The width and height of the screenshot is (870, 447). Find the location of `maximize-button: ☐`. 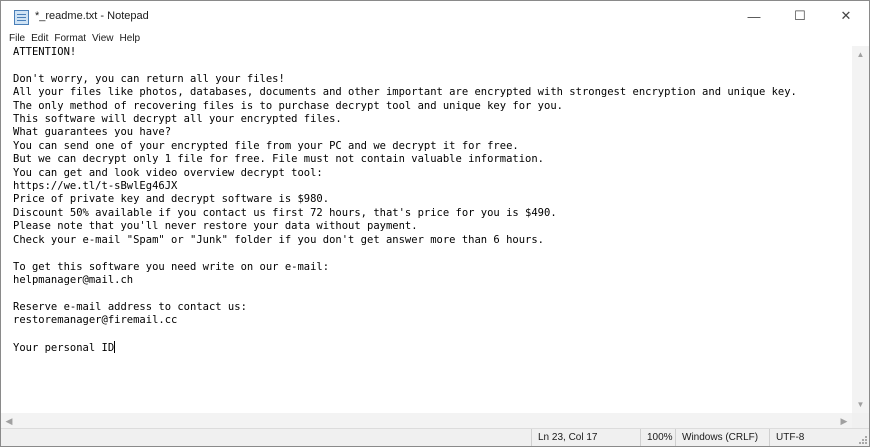

maximize-button: ☐ is located at coordinates (800, 16).